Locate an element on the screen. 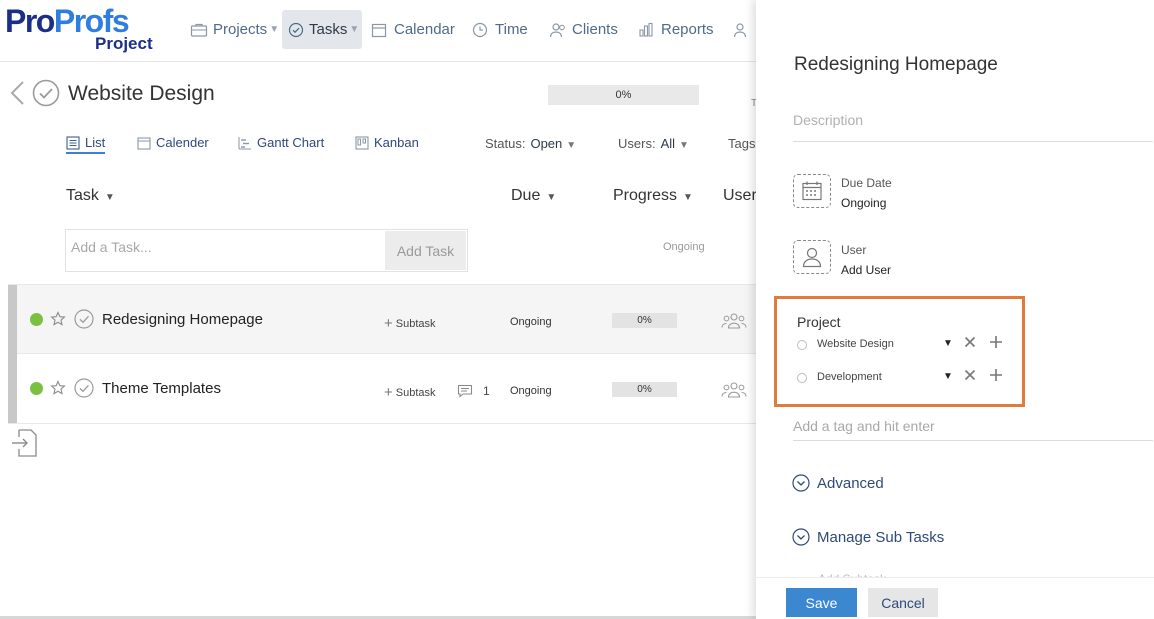  status-filter: Status: Open ▼ is located at coordinates (530, 143).